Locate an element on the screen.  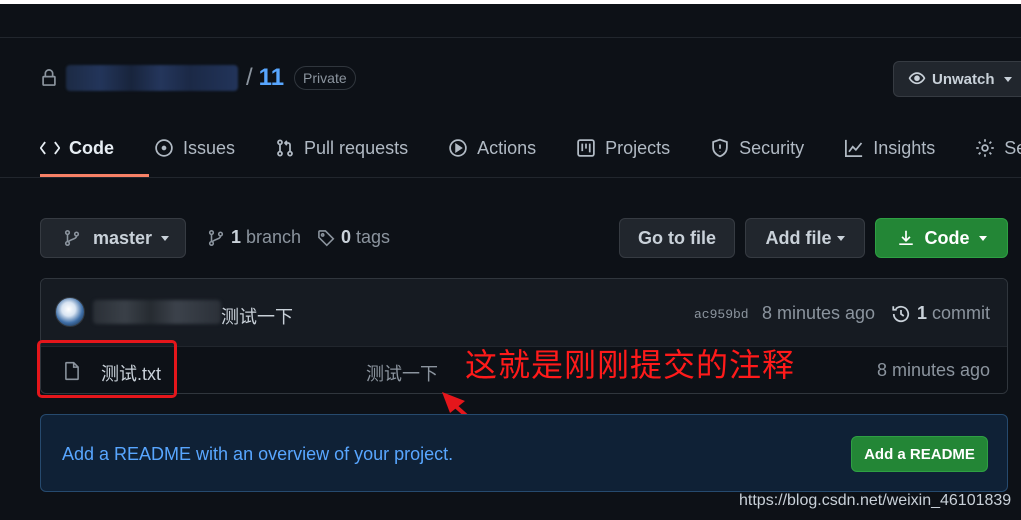
commit-sha: ac959bd is located at coordinates (721, 314).